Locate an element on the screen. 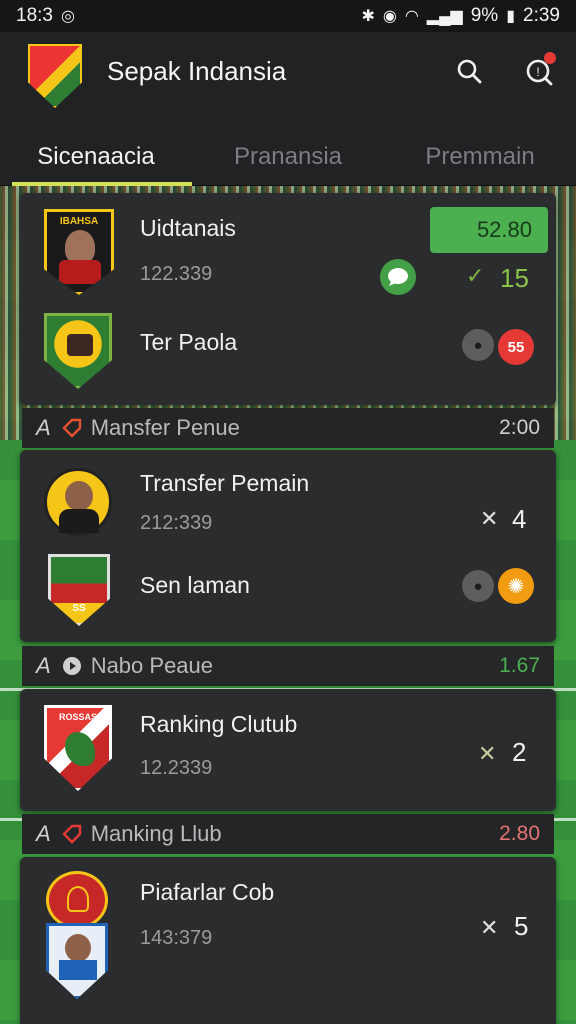  player-photo is located at coordinates (80, 247).